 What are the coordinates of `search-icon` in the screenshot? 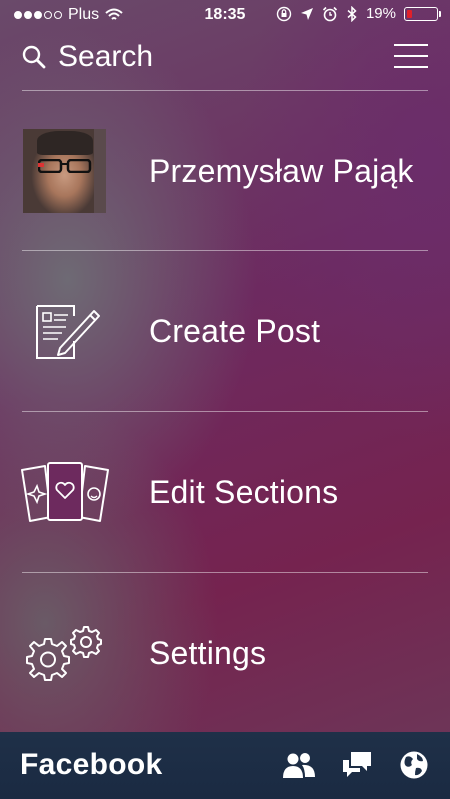 It's located at (34, 57).